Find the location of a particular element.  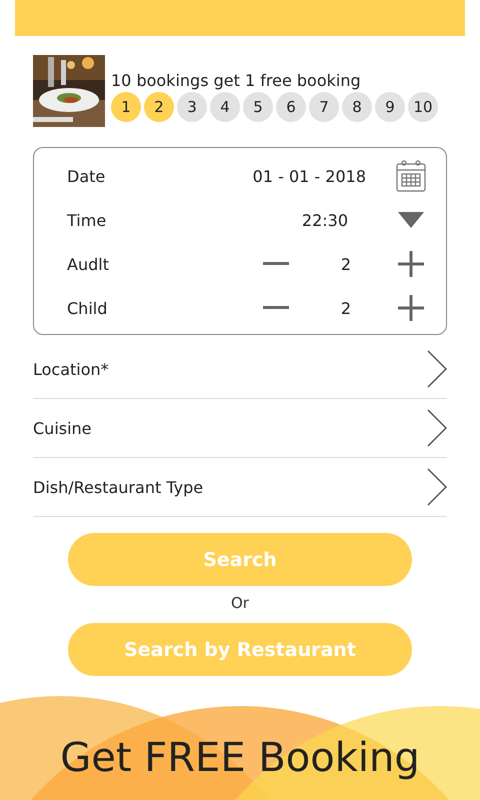

filter-row: Location* is located at coordinates (240, 369).